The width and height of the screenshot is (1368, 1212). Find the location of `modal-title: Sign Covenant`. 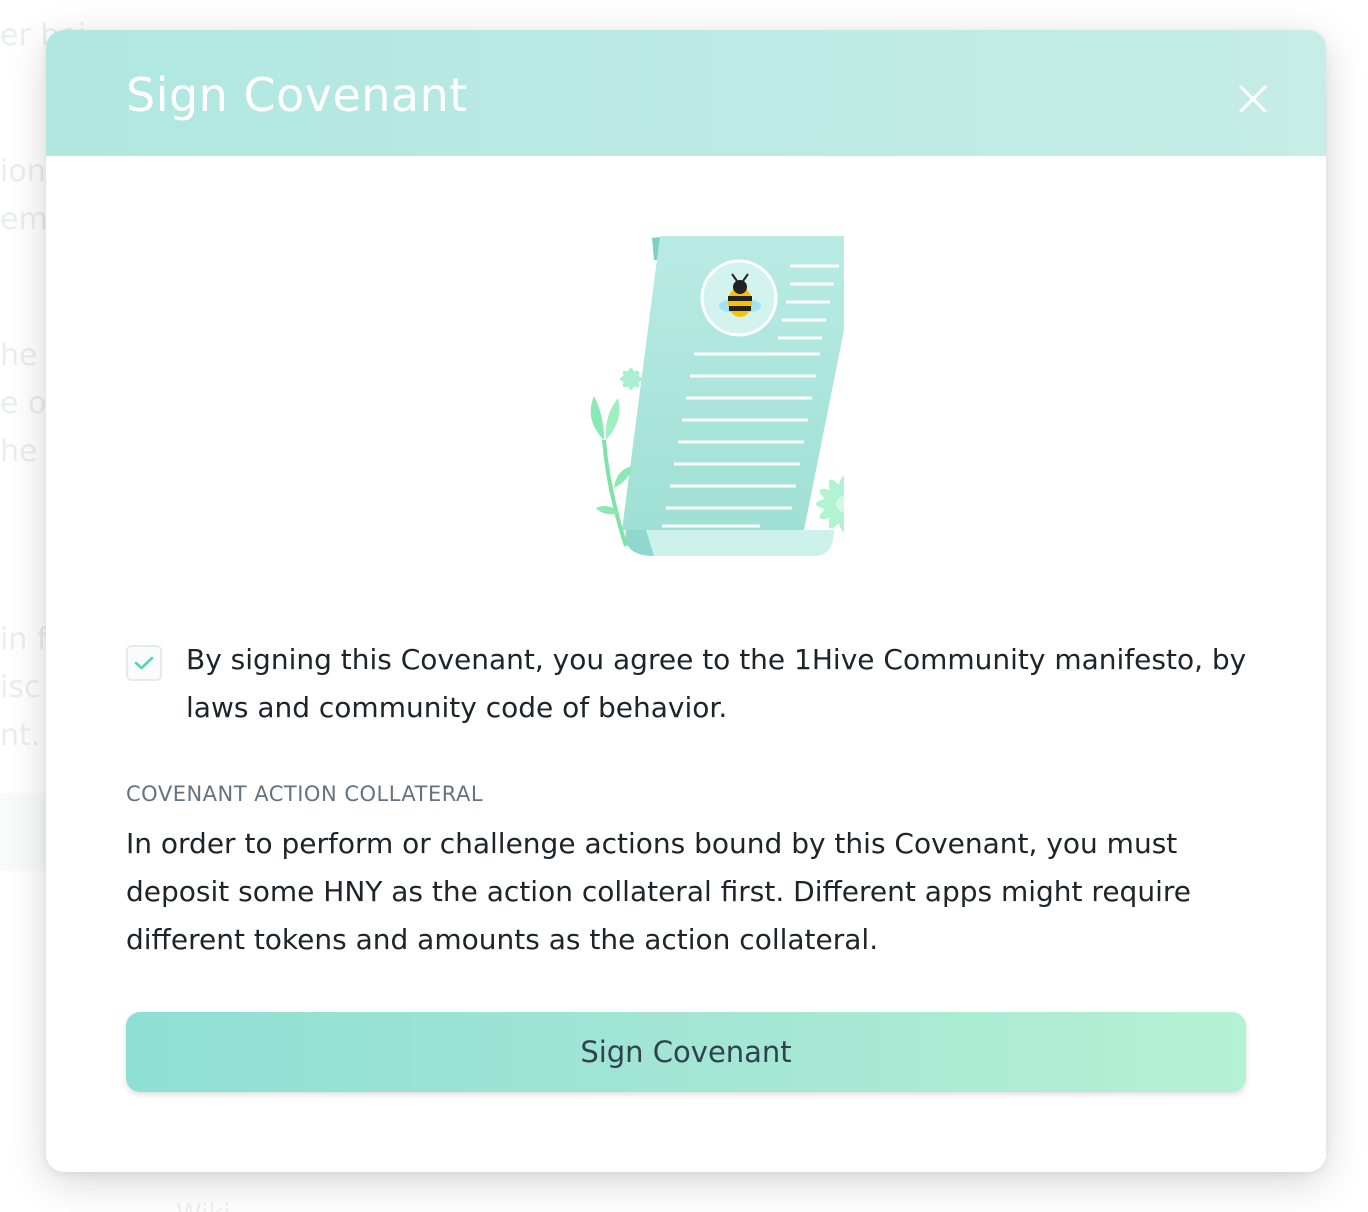

modal-title: Sign Covenant is located at coordinates (297, 95).